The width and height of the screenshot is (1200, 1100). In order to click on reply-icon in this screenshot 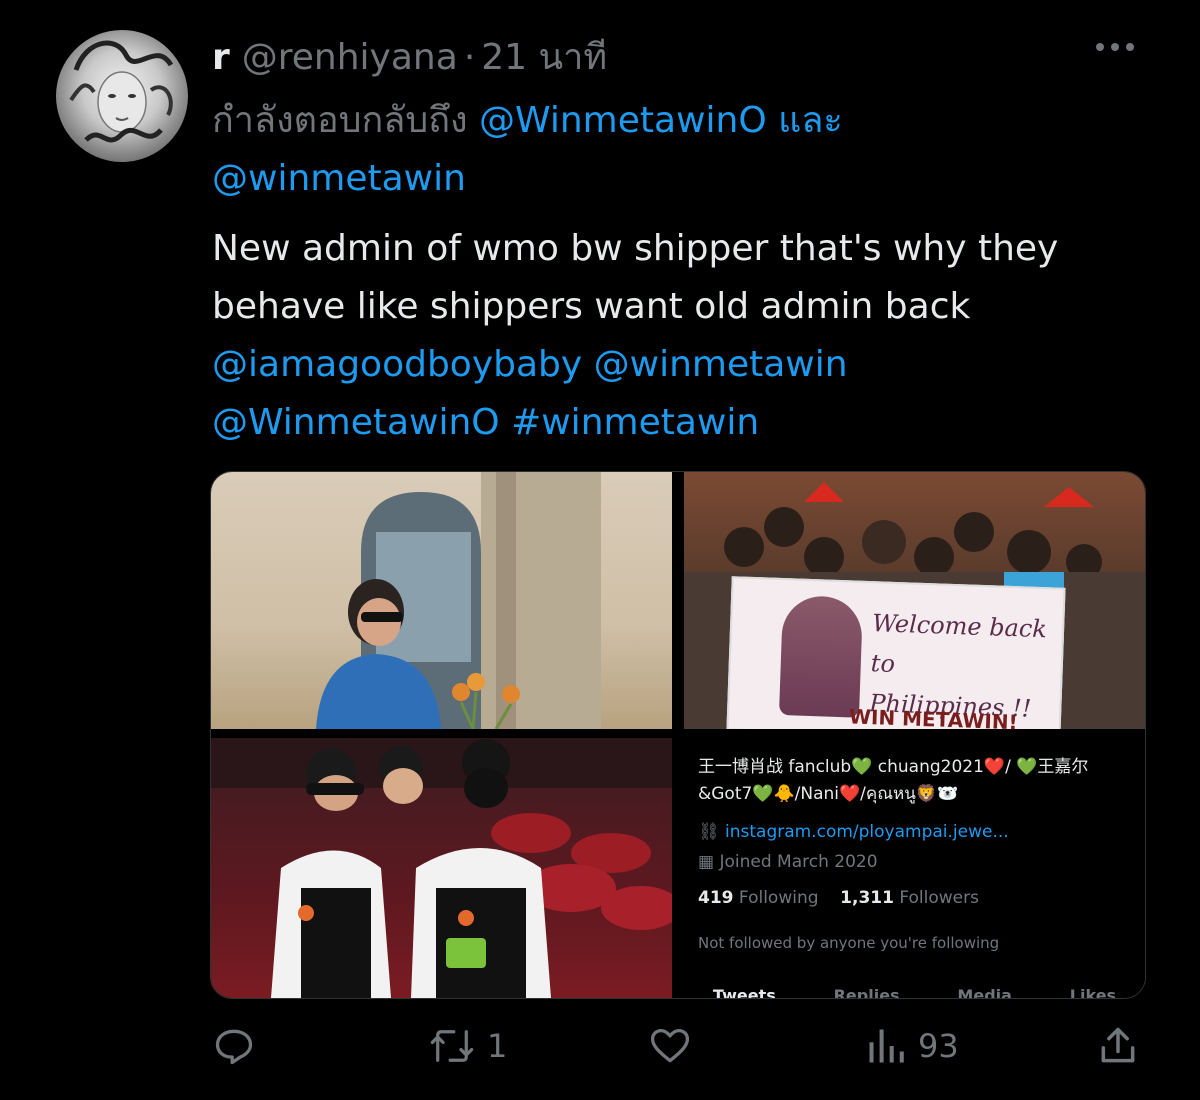, I will do `click(234, 1047)`.